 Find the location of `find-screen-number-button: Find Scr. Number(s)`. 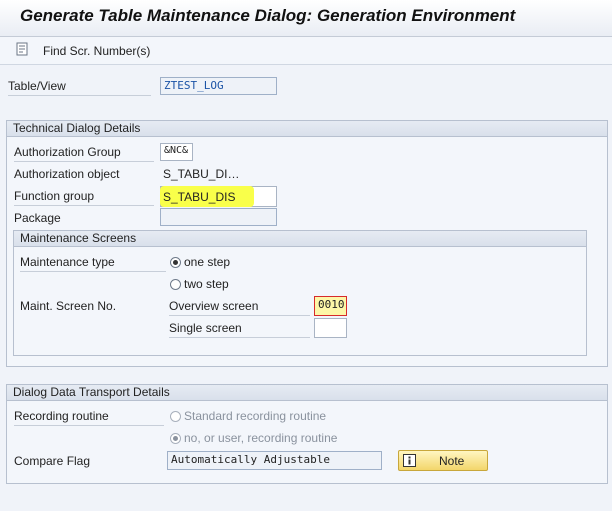

find-screen-number-button: Find Scr. Number(s) is located at coordinates (96, 51).